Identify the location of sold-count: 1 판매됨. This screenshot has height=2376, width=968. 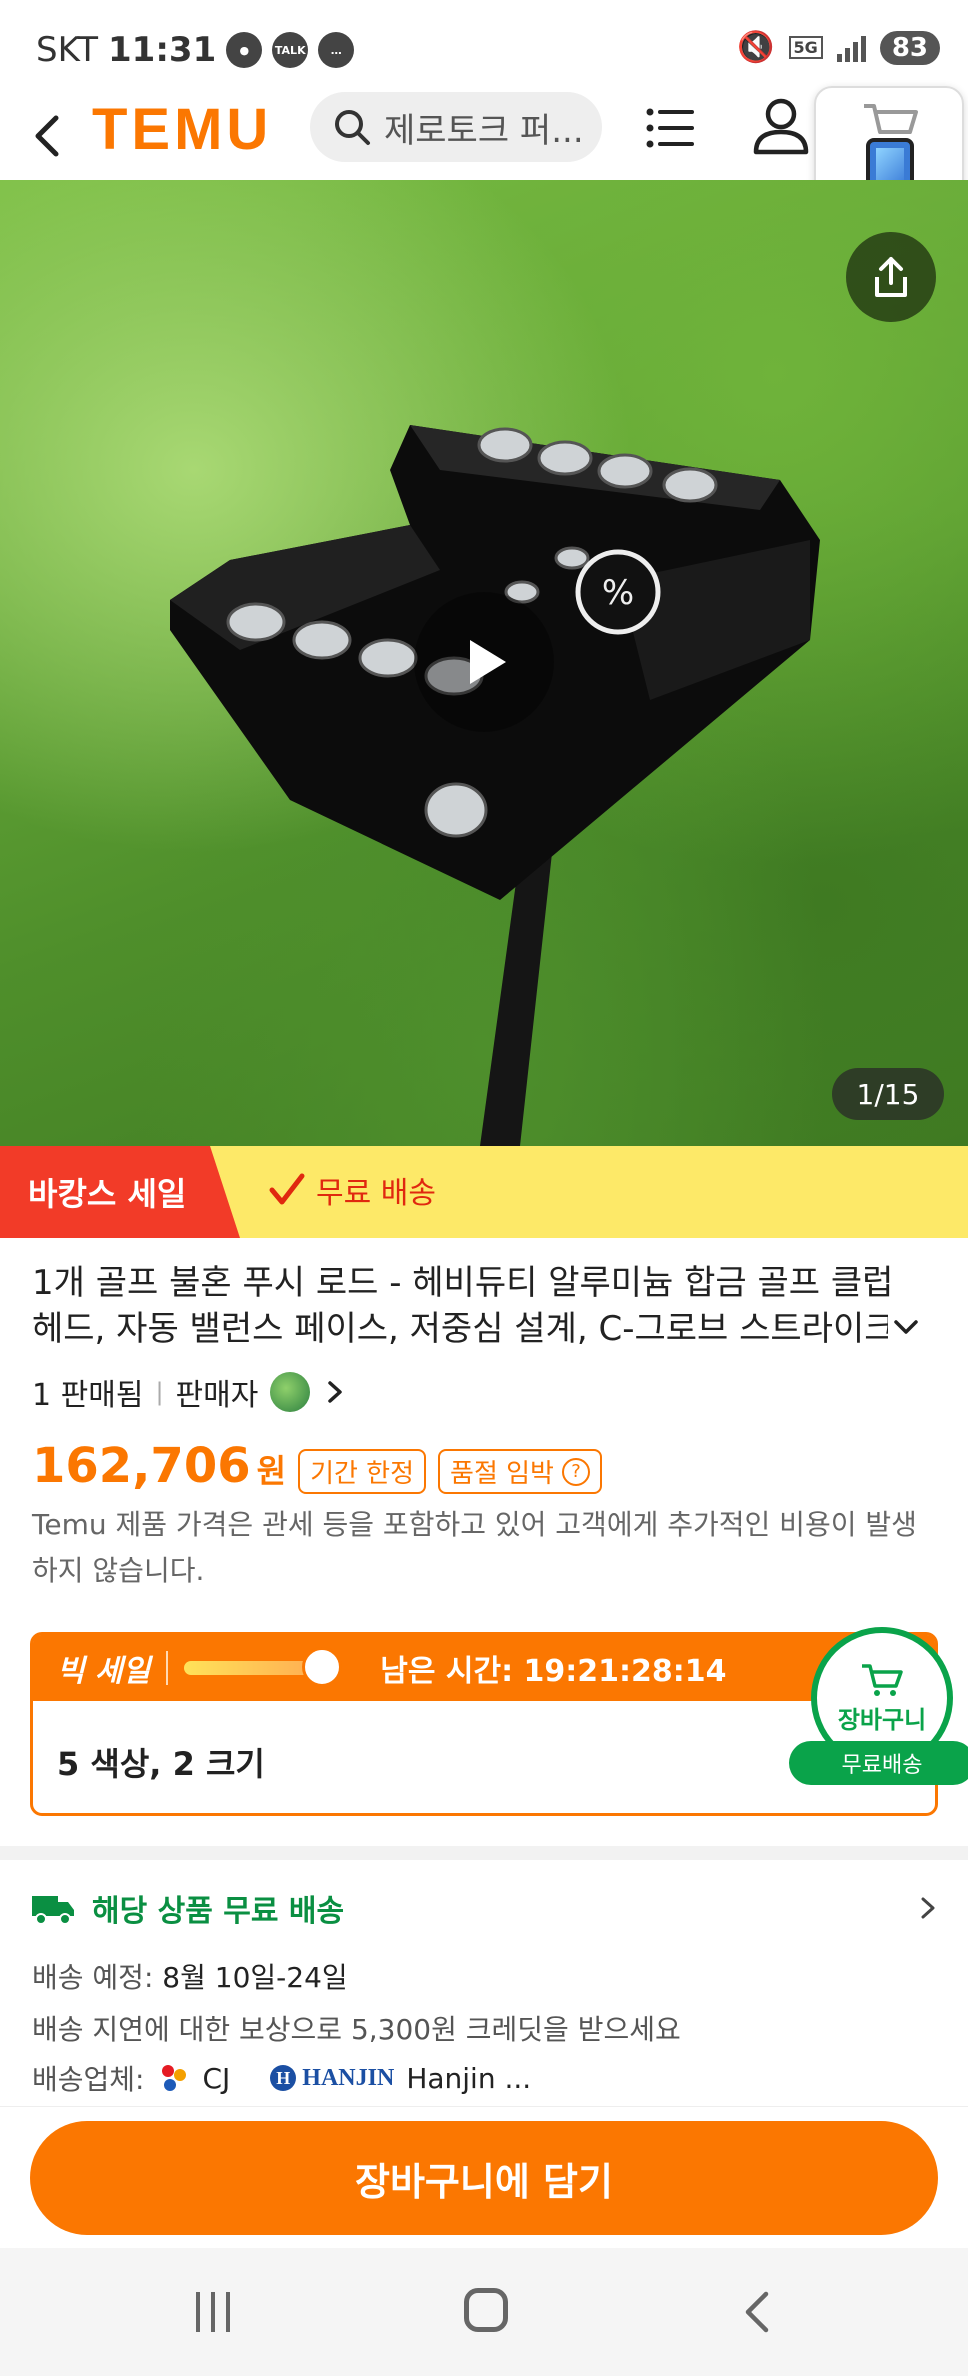
(88, 1395).